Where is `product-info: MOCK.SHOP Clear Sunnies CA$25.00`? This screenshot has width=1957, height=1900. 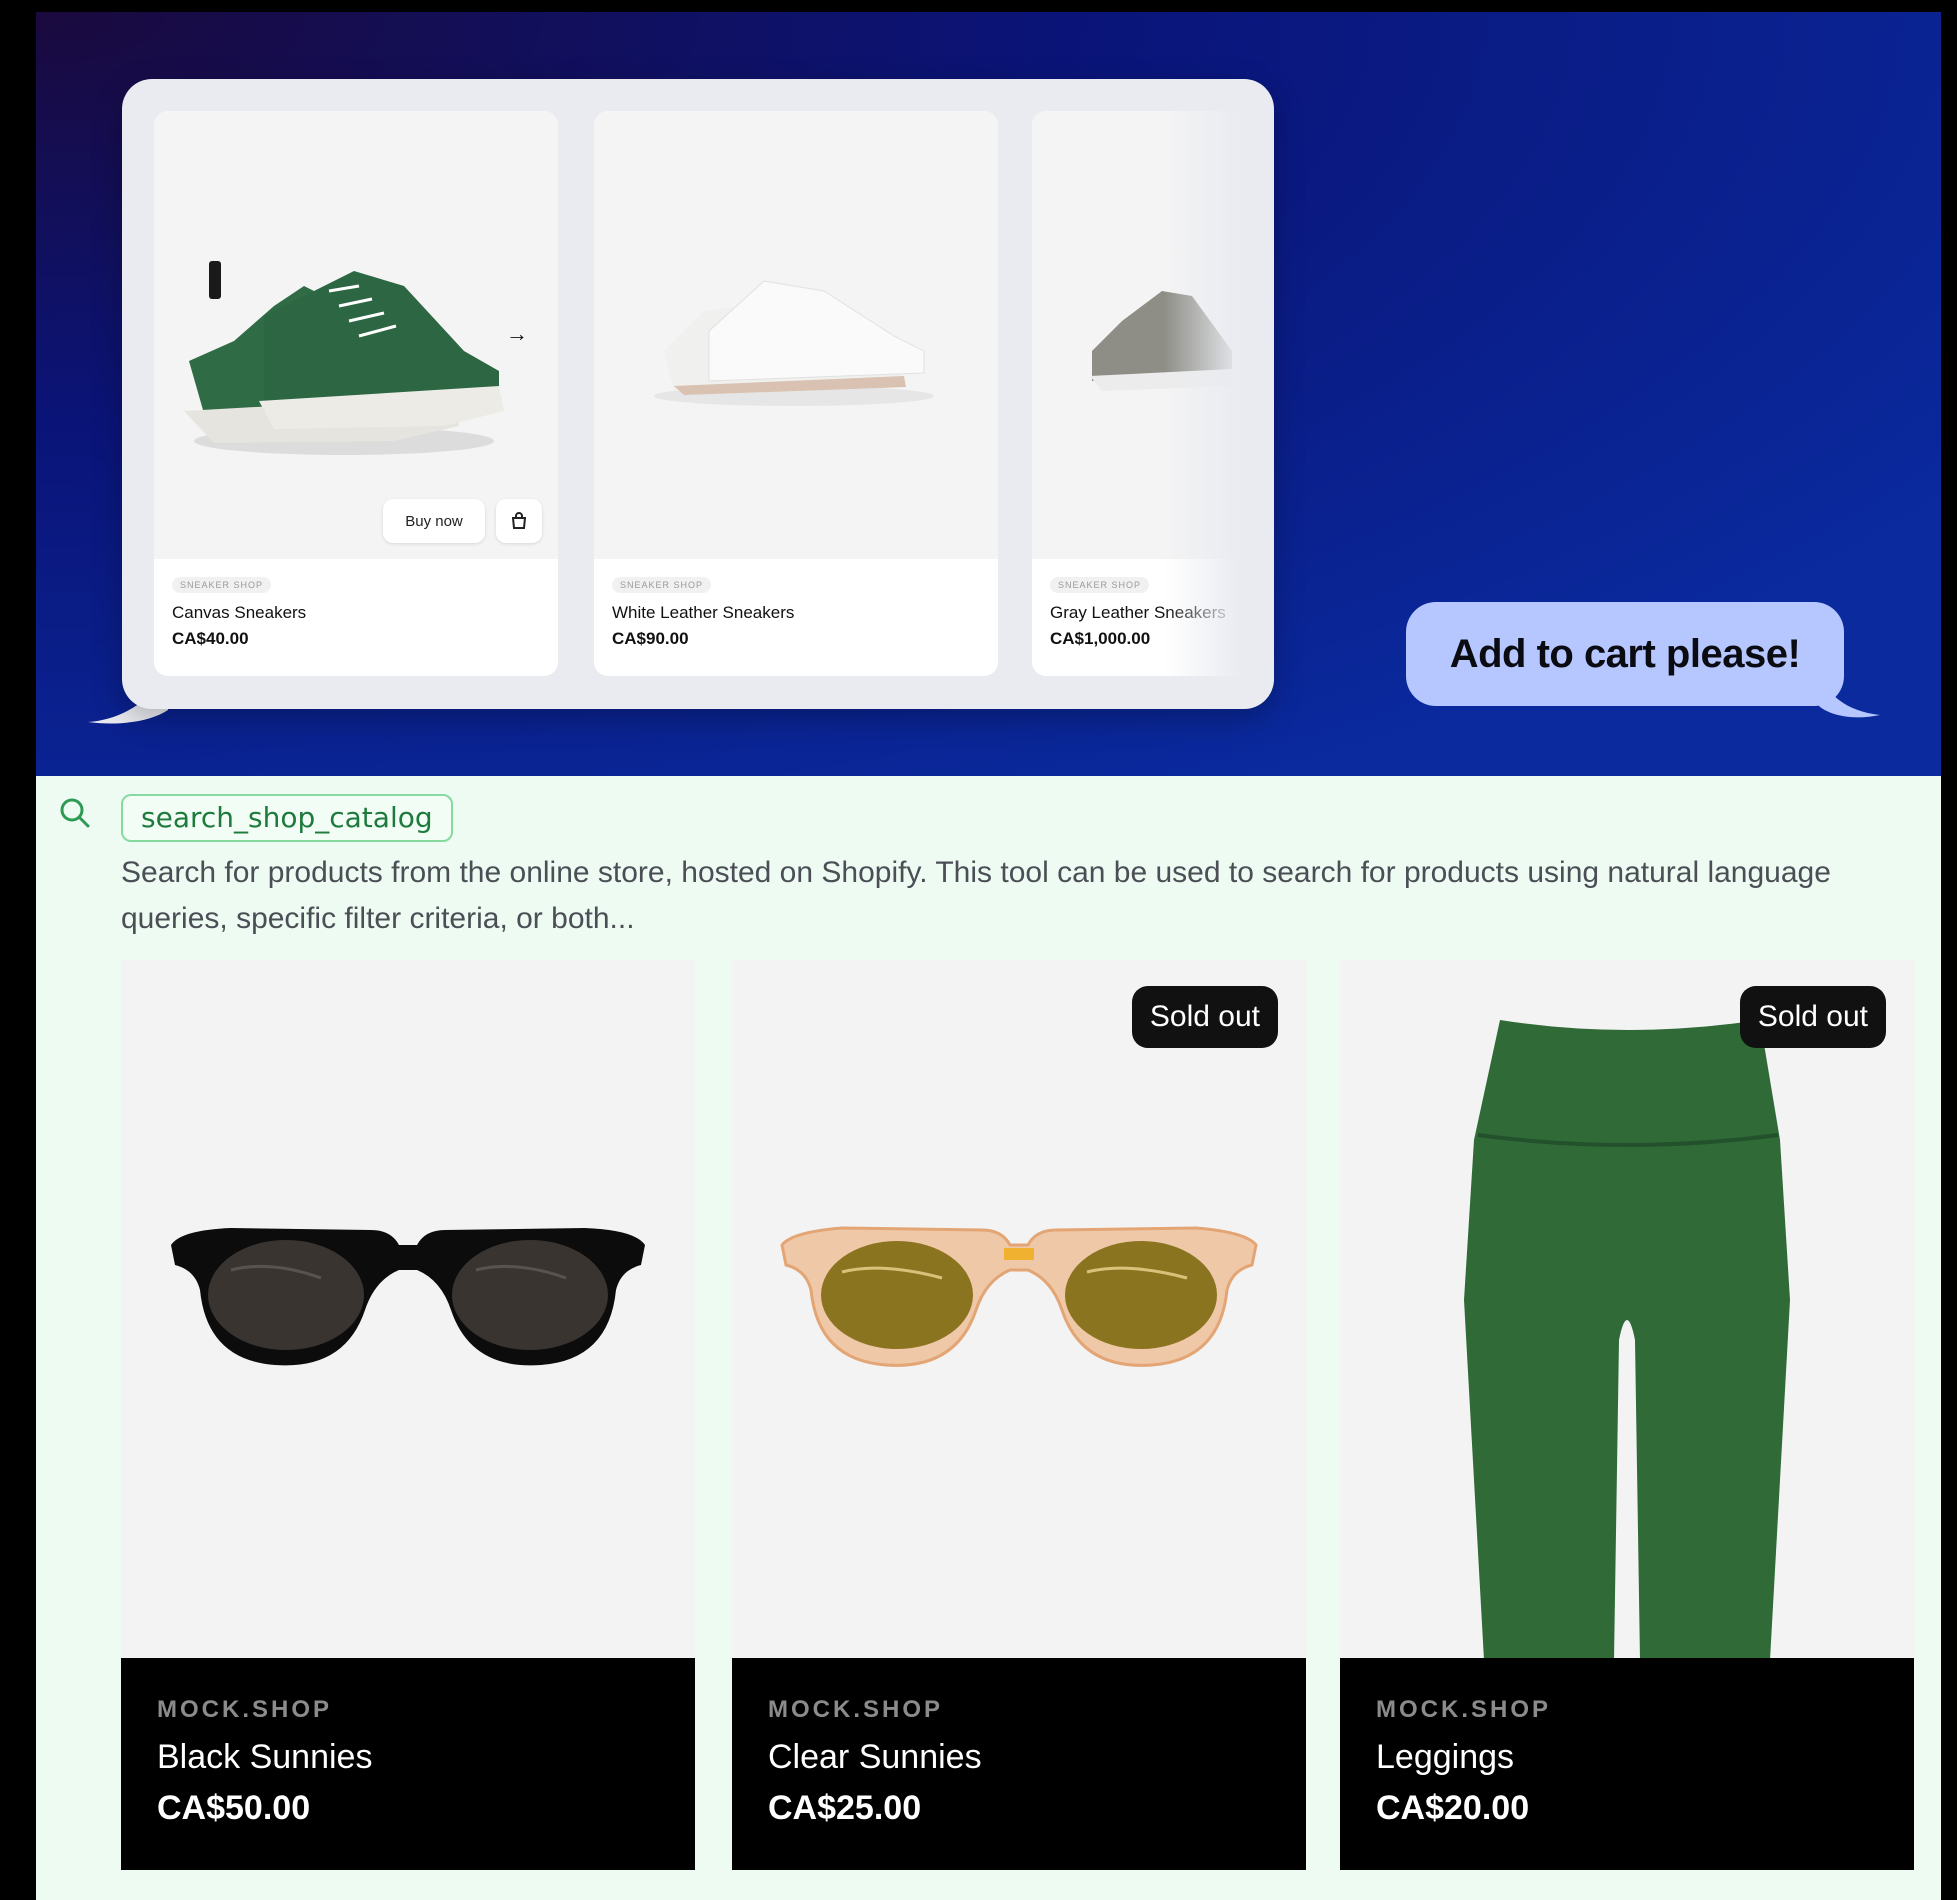 product-info: MOCK.SHOP Clear Sunnies CA$25.00 is located at coordinates (1019, 1764).